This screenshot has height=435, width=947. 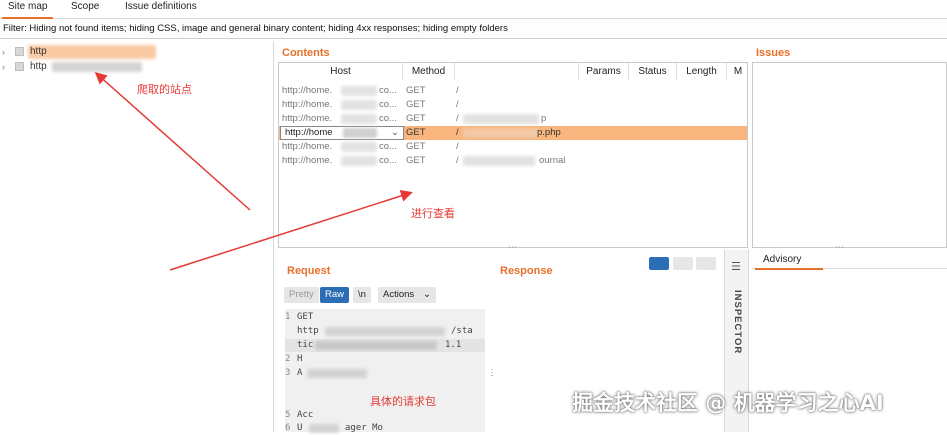 What do you see at coordinates (385, 331) in the screenshot?
I see `code-line: http/sta` at bounding box center [385, 331].